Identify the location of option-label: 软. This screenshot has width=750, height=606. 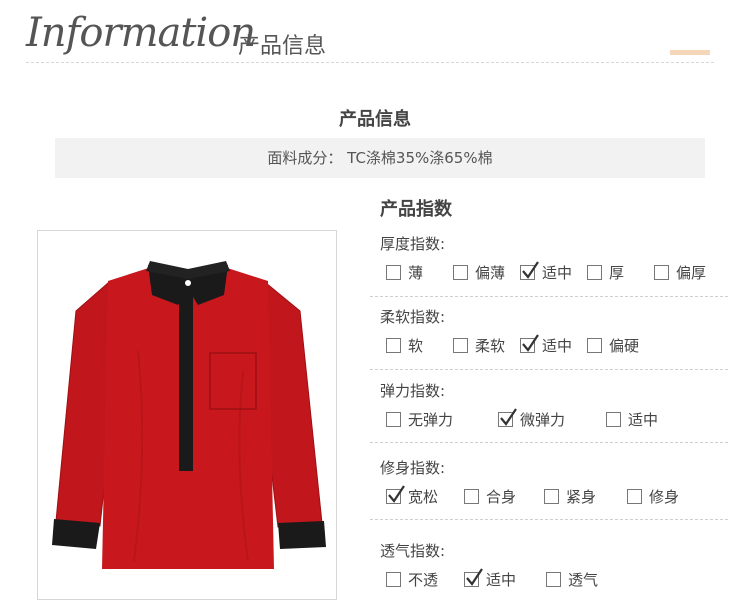
(416, 345).